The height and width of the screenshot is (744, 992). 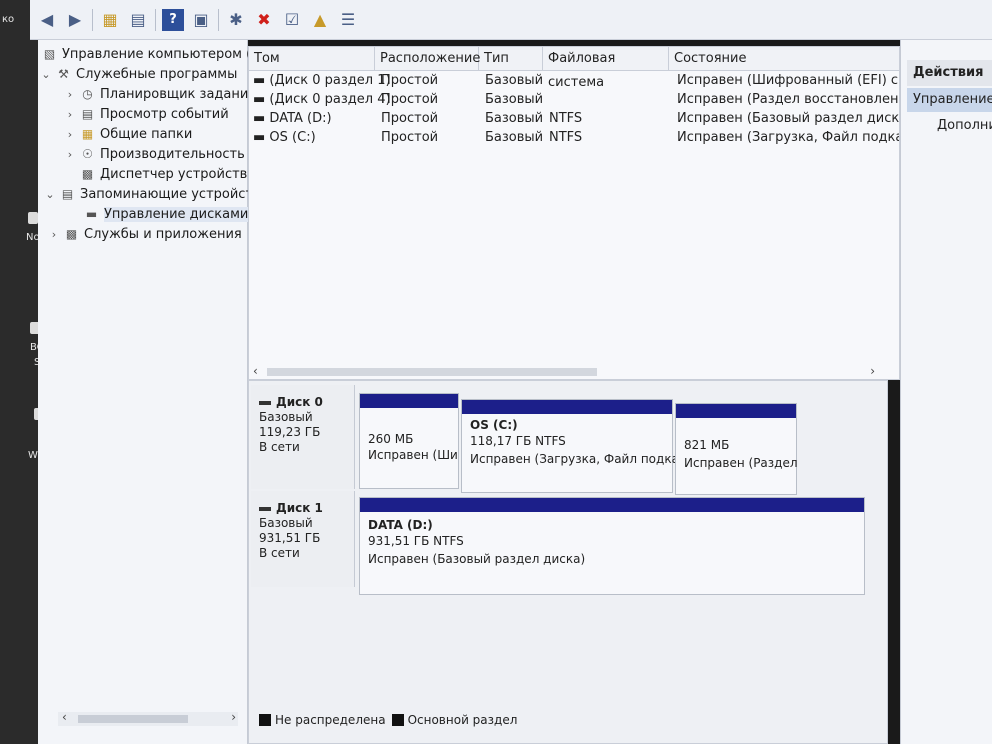 I want to click on tree-item-disk-management: ▬ Управление дисками, so click(x=166, y=214).